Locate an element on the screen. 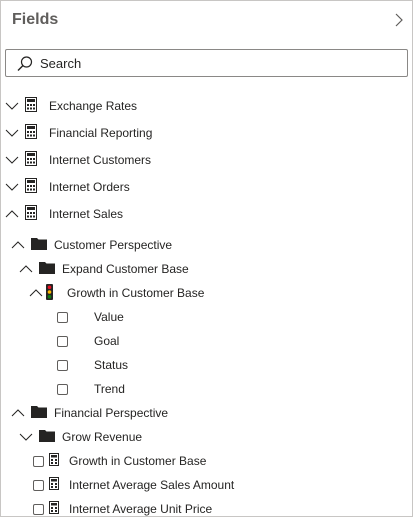  table-label: Exchange Rates is located at coordinates (93, 106).